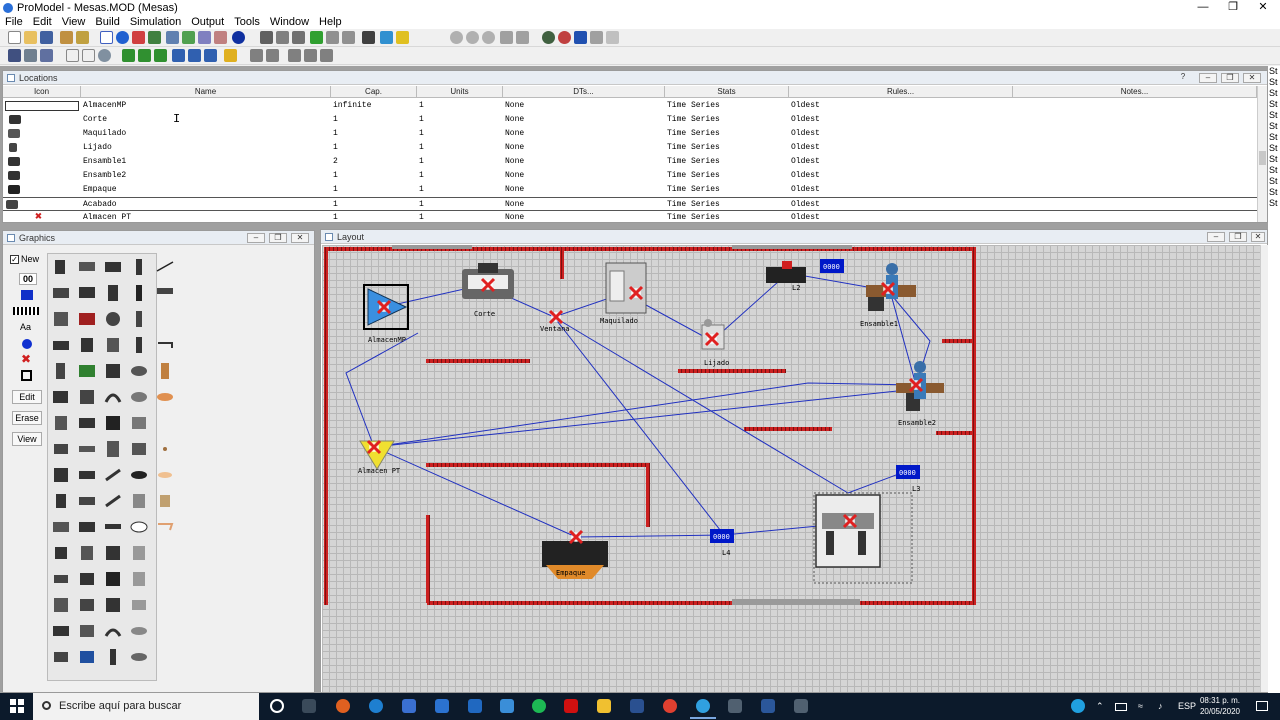 The width and height of the screenshot is (1280, 720). Describe the element at coordinates (155, 22) in the screenshot. I see `menu-simulation: Simulation` at that location.